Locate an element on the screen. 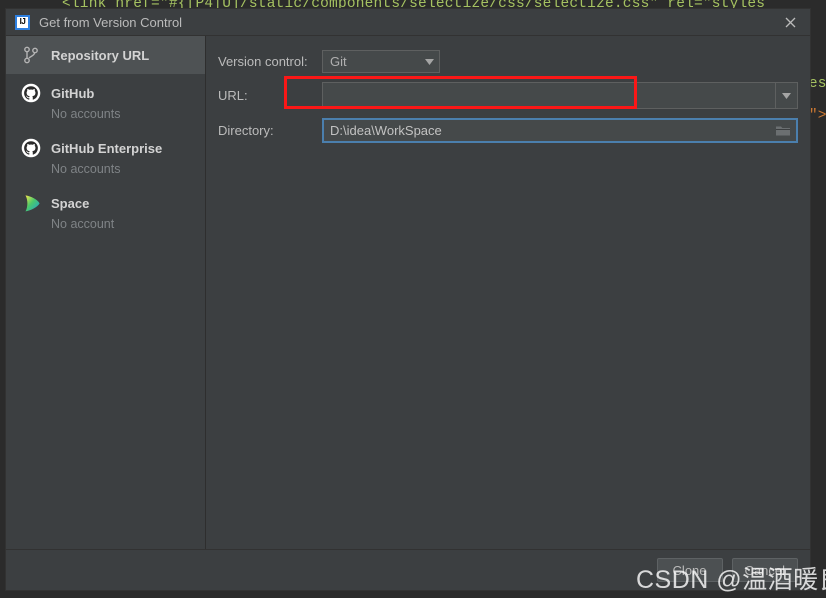 The image size is (826, 598). sidebar-item-sublabel: No account is located at coordinates (83, 224).